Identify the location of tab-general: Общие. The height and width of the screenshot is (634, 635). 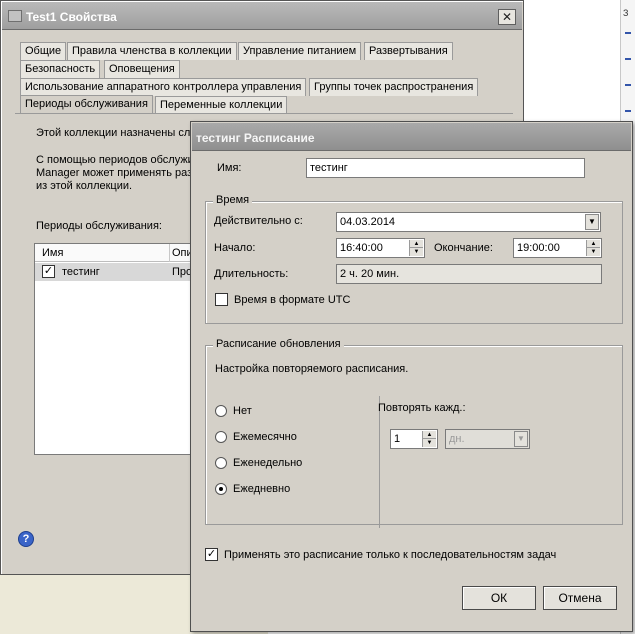
(43, 51).